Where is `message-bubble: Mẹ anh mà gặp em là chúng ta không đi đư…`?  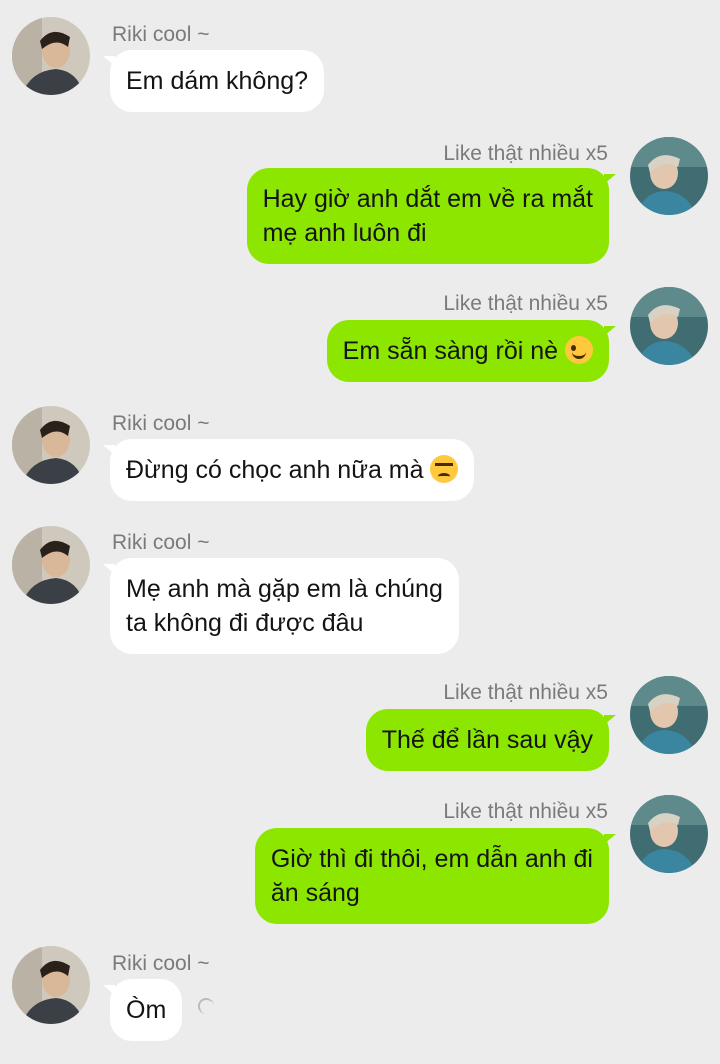 message-bubble: Mẹ anh mà gặp em là chúng ta không đi đư… is located at coordinates (281, 606).